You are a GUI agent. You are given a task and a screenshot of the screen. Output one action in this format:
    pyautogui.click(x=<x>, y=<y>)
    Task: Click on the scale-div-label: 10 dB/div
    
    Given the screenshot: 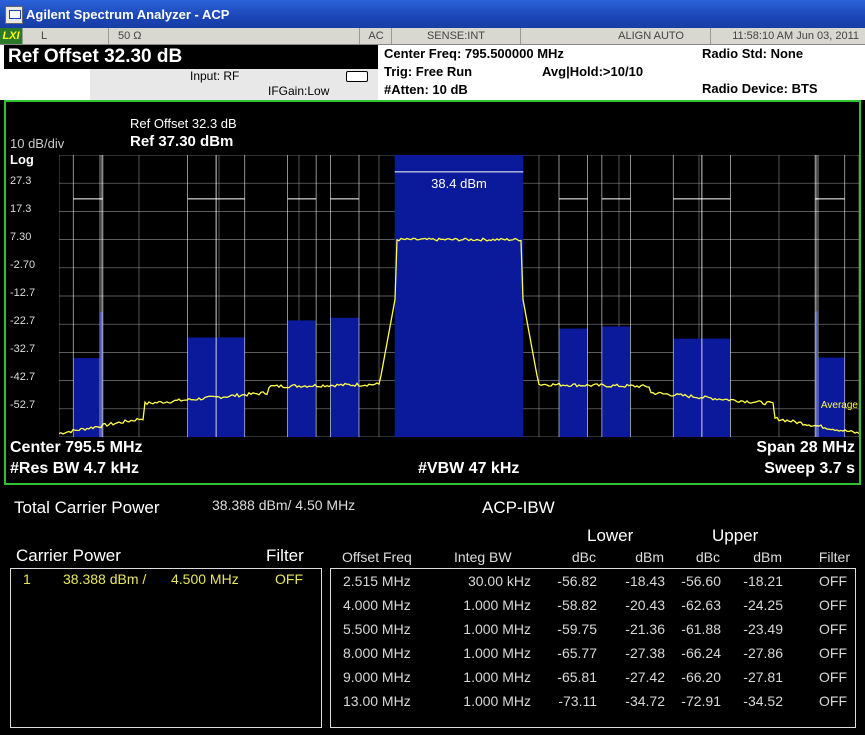 What is the action you would take?
    pyautogui.click(x=37, y=143)
    